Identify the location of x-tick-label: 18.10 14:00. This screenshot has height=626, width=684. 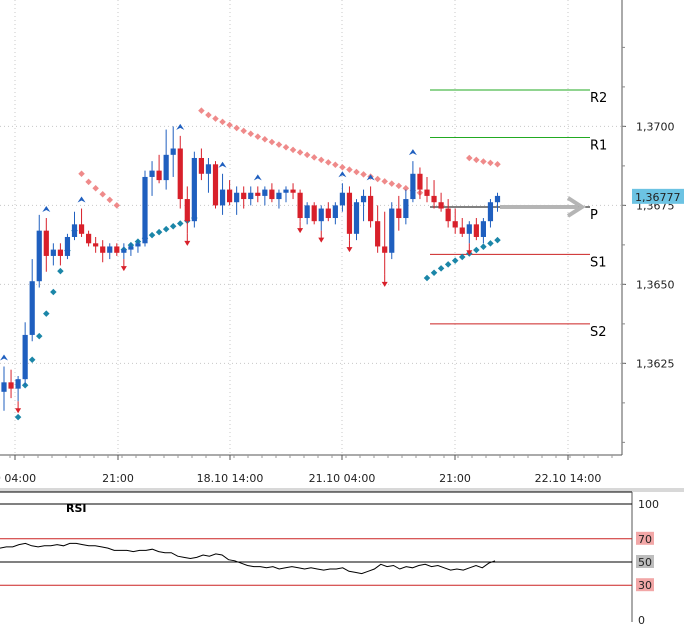
(230, 478).